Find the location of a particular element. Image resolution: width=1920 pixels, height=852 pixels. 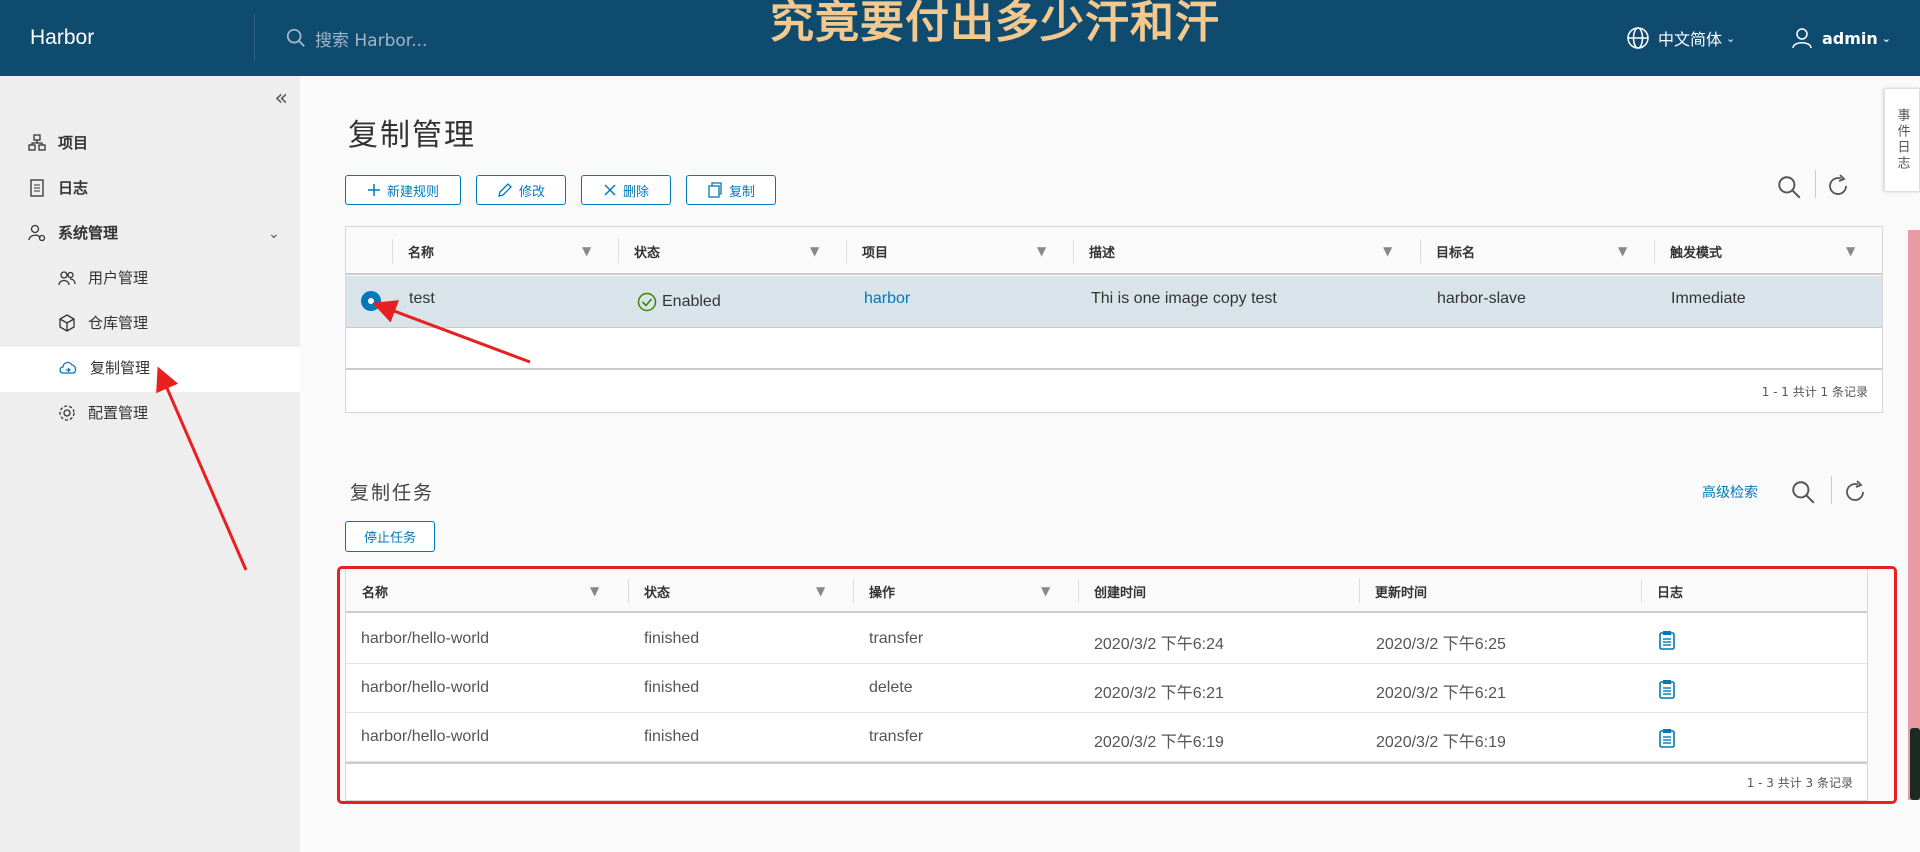

sidebar-item-registries: 仓库管理 is located at coordinates (103, 322).